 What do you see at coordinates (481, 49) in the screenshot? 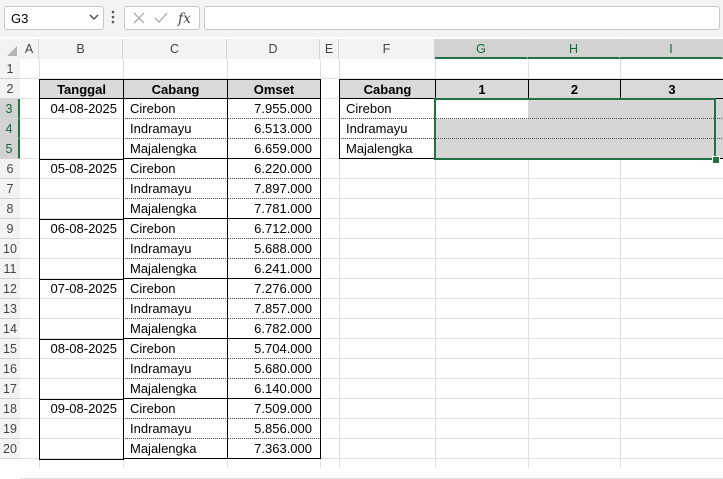
I see `column-header-g: G` at bounding box center [481, 49].